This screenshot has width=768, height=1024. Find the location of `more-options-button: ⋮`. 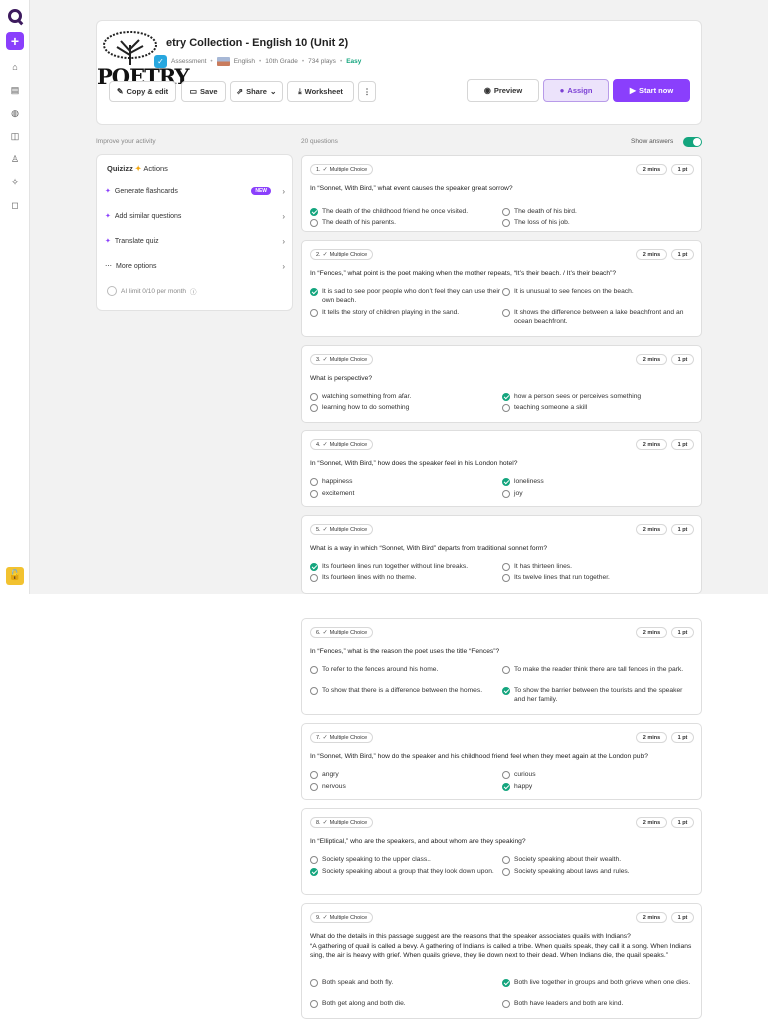

more-options-button: ⋮ is located at coordinates (367, 91).